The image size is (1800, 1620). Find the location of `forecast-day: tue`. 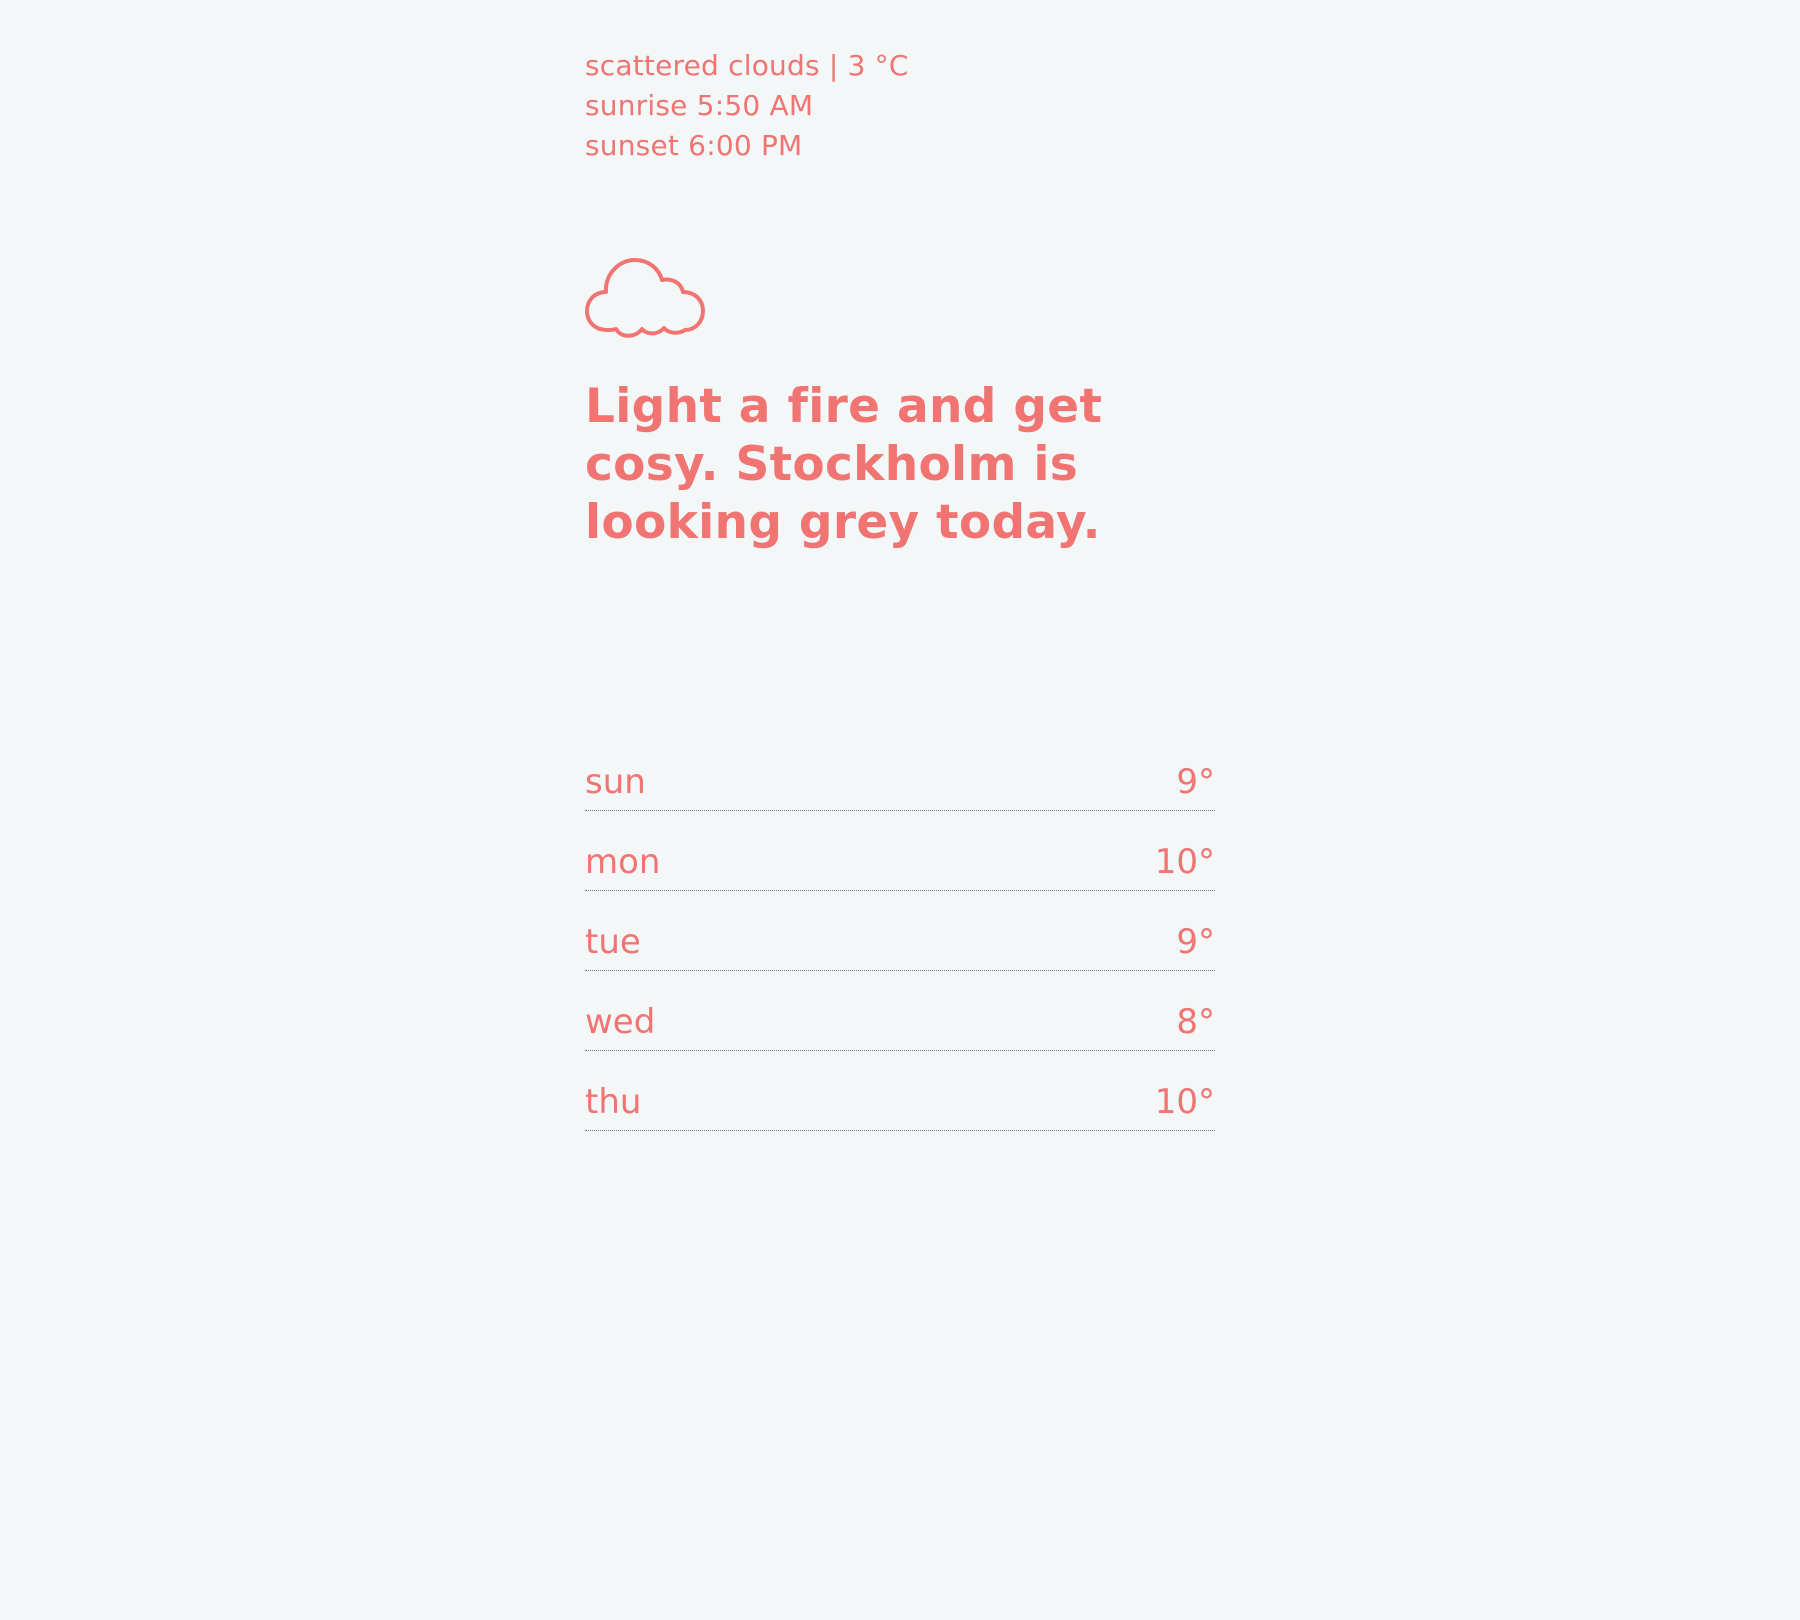

forecast-day: tue is located at coordinates (613, 942).